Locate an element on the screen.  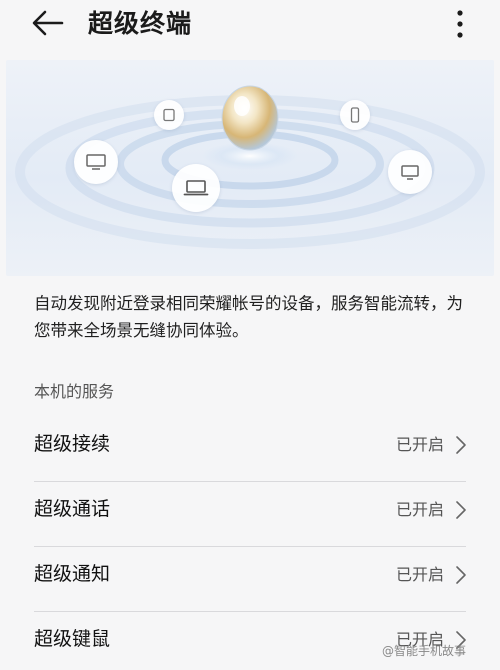
service-row-keyboard-mouse: 超级键鼠 已开启 is located at coordinates (250, 640).